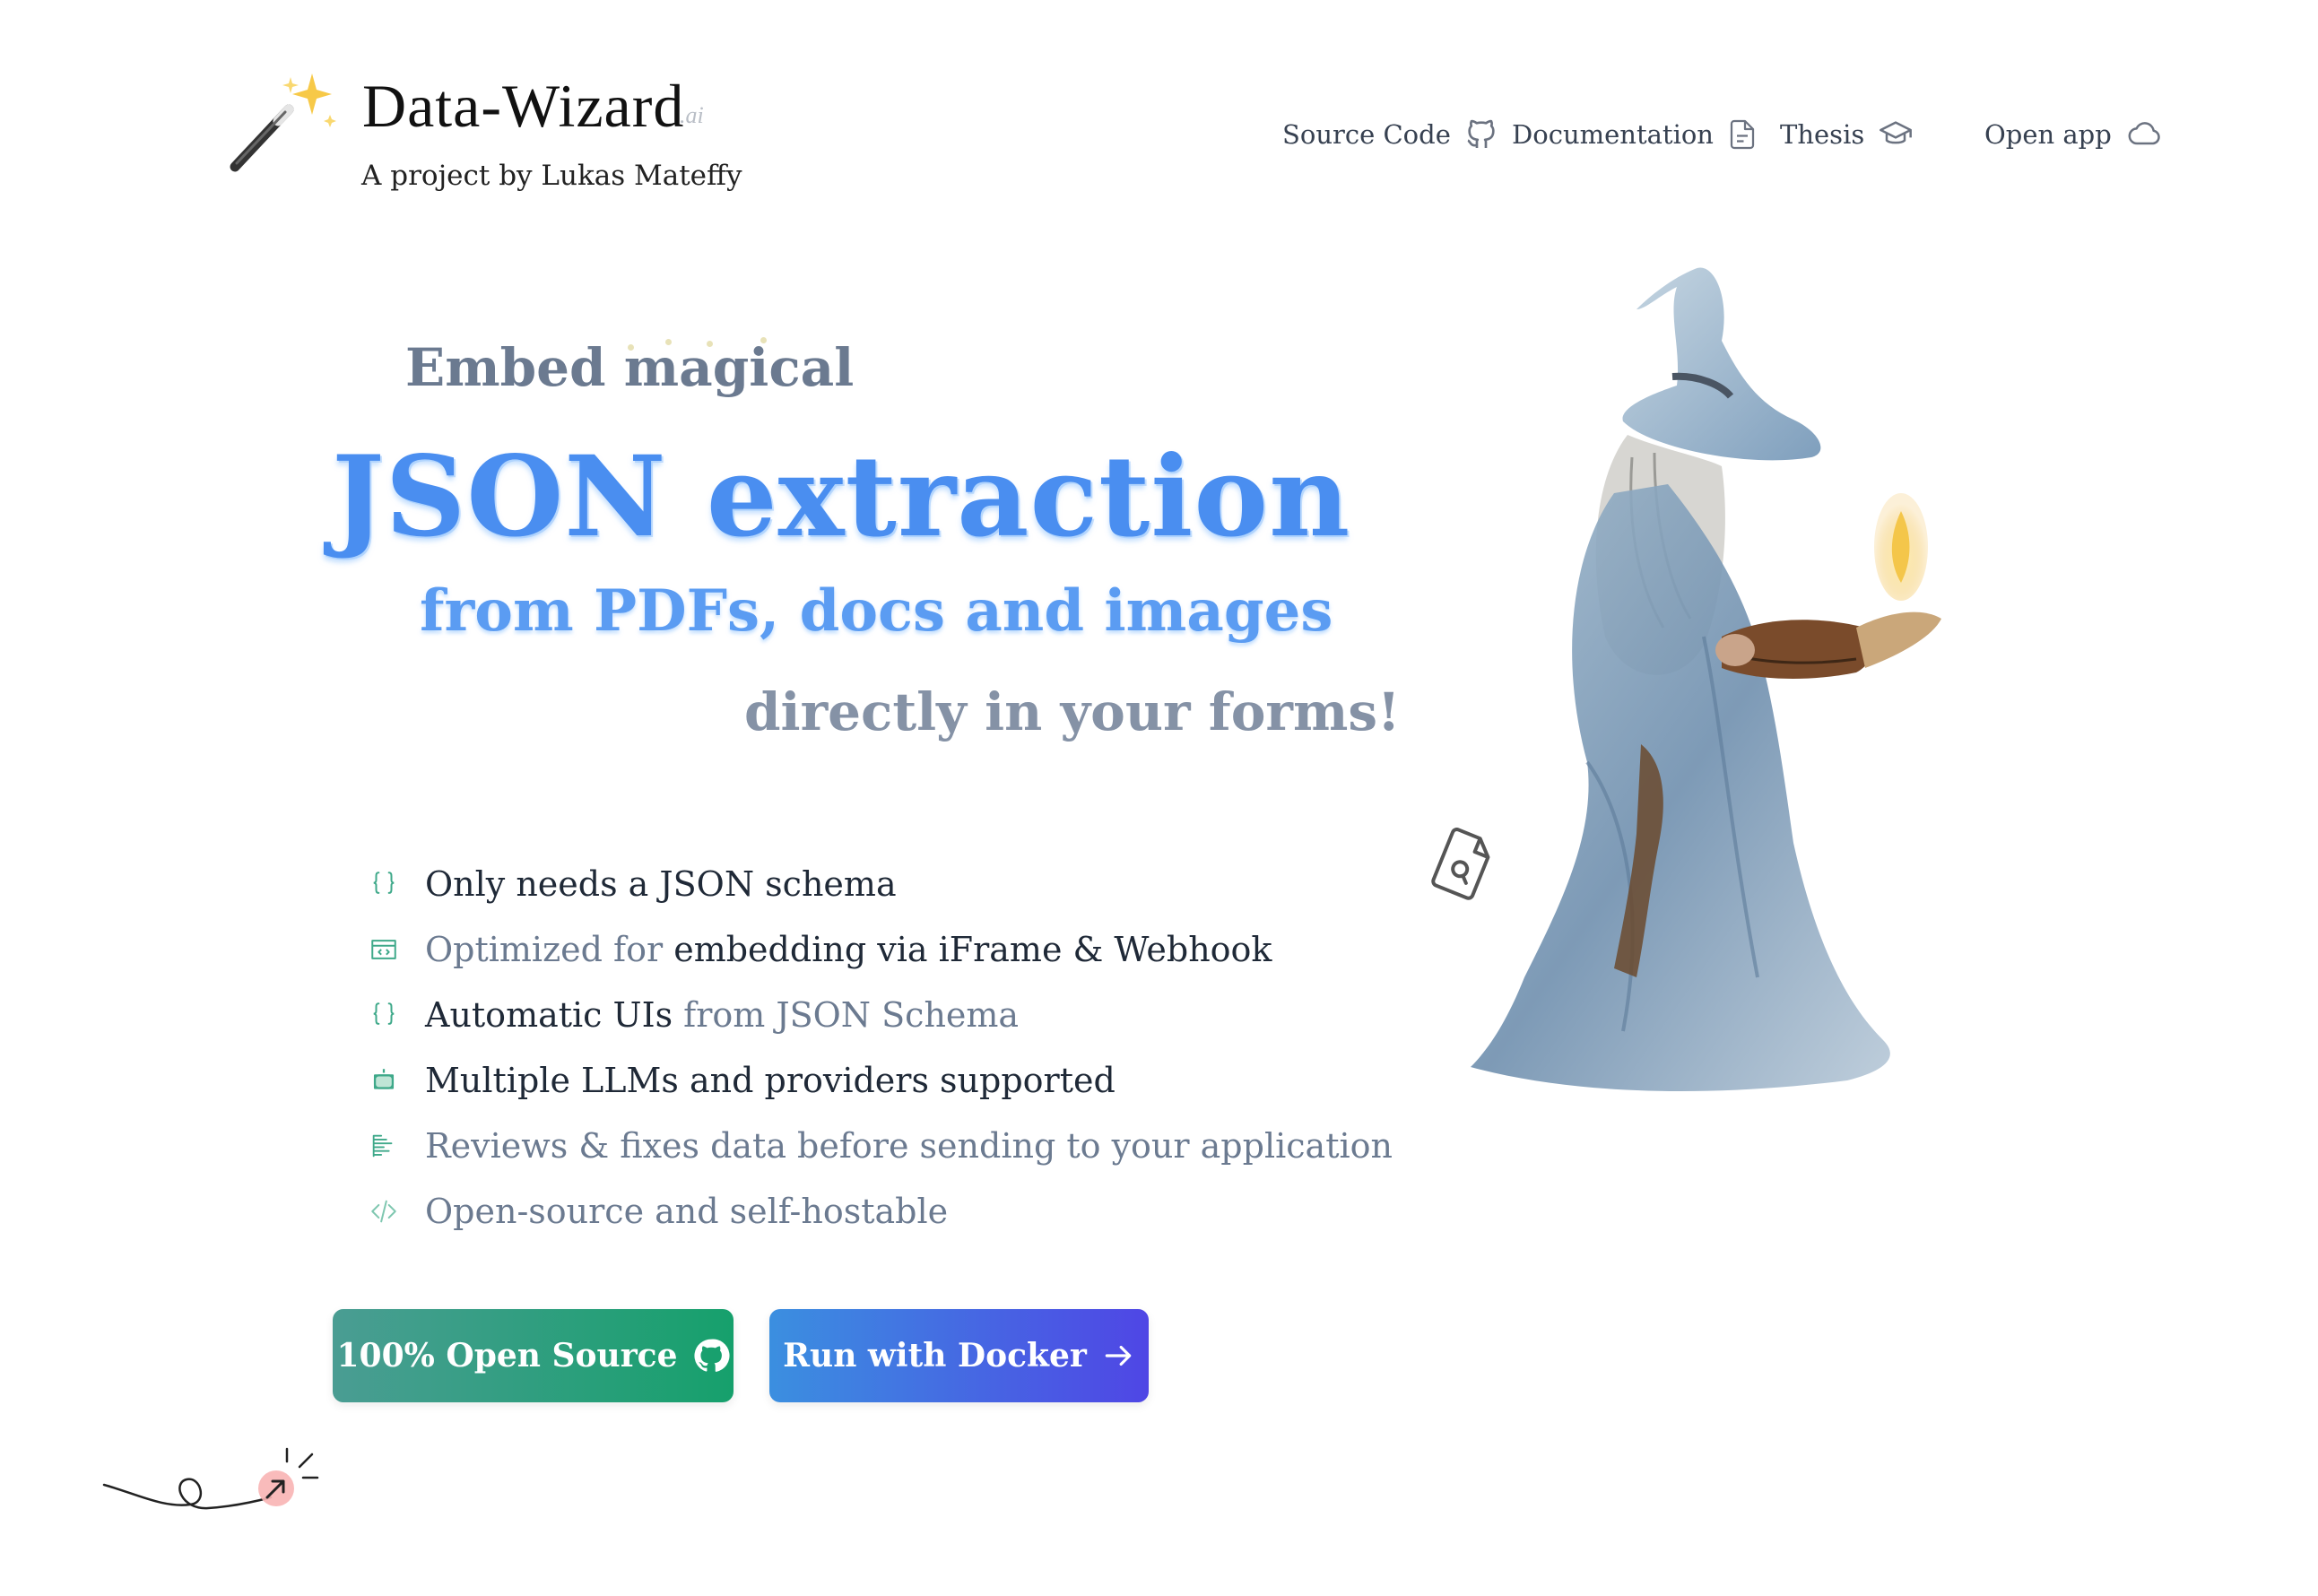 This screenshot has height=1596, width=2318. Describe the element at coordinates (935, 1356) in the screenshot. I see `run-with-docker-button-label: Run with Docker` at that location.